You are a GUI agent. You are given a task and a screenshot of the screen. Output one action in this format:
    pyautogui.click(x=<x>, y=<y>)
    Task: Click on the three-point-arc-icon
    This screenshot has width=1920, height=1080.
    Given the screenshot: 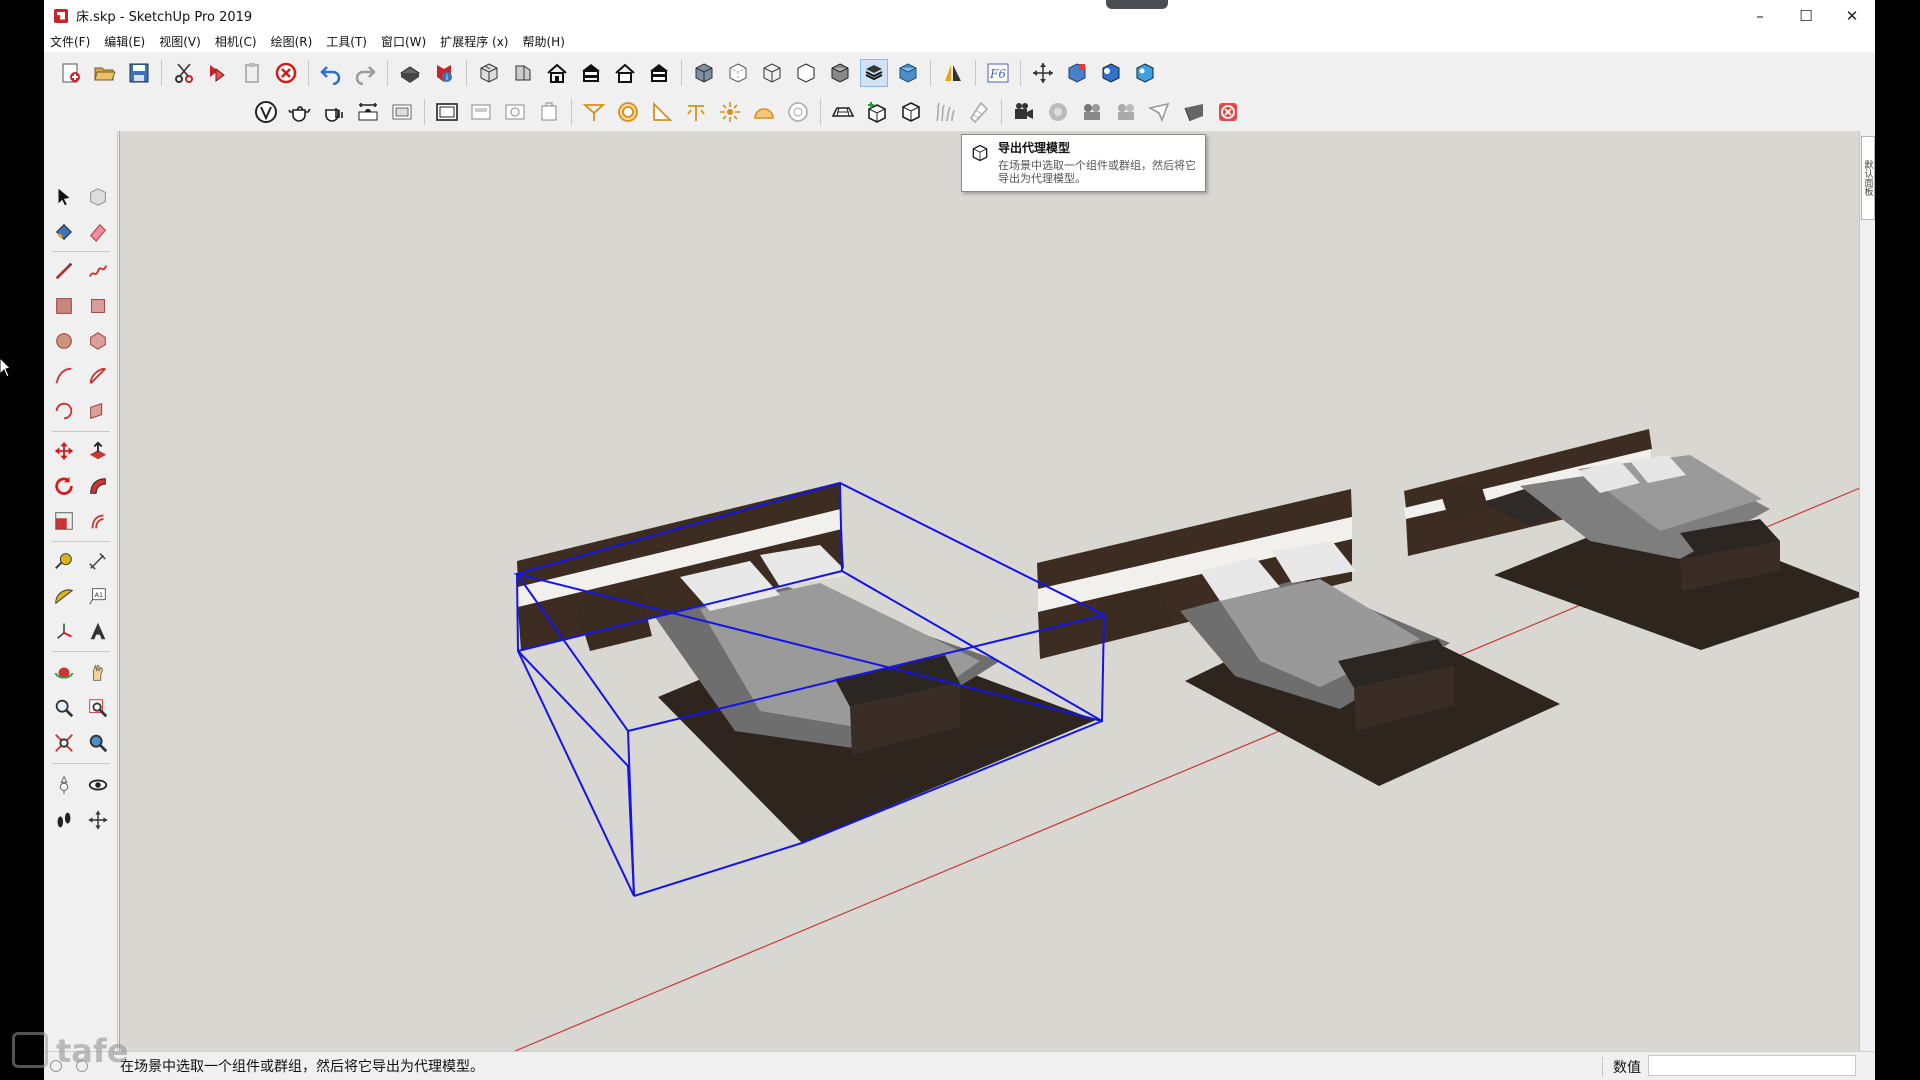 What is the action you would take?
    pyautogui.click(x=64, y=411)
    